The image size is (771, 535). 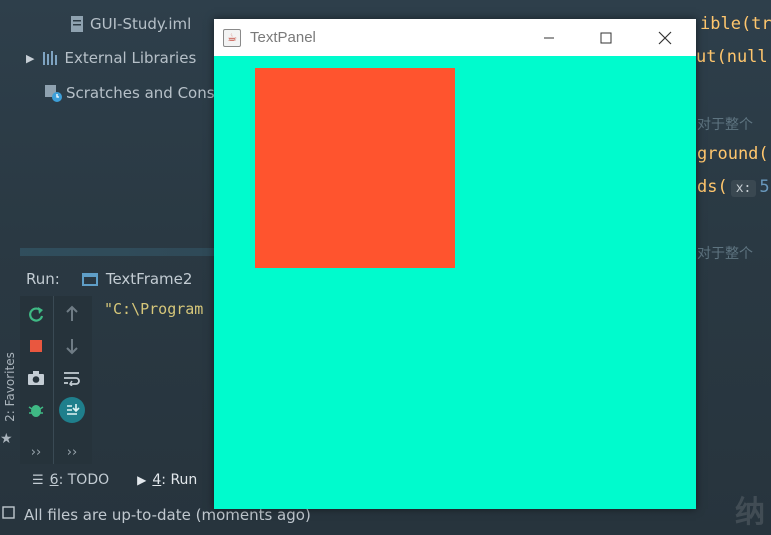 What do you see at coordinates (355, 168) in the screenshot?
I see `red-panel` at bounding box center [355, 168].